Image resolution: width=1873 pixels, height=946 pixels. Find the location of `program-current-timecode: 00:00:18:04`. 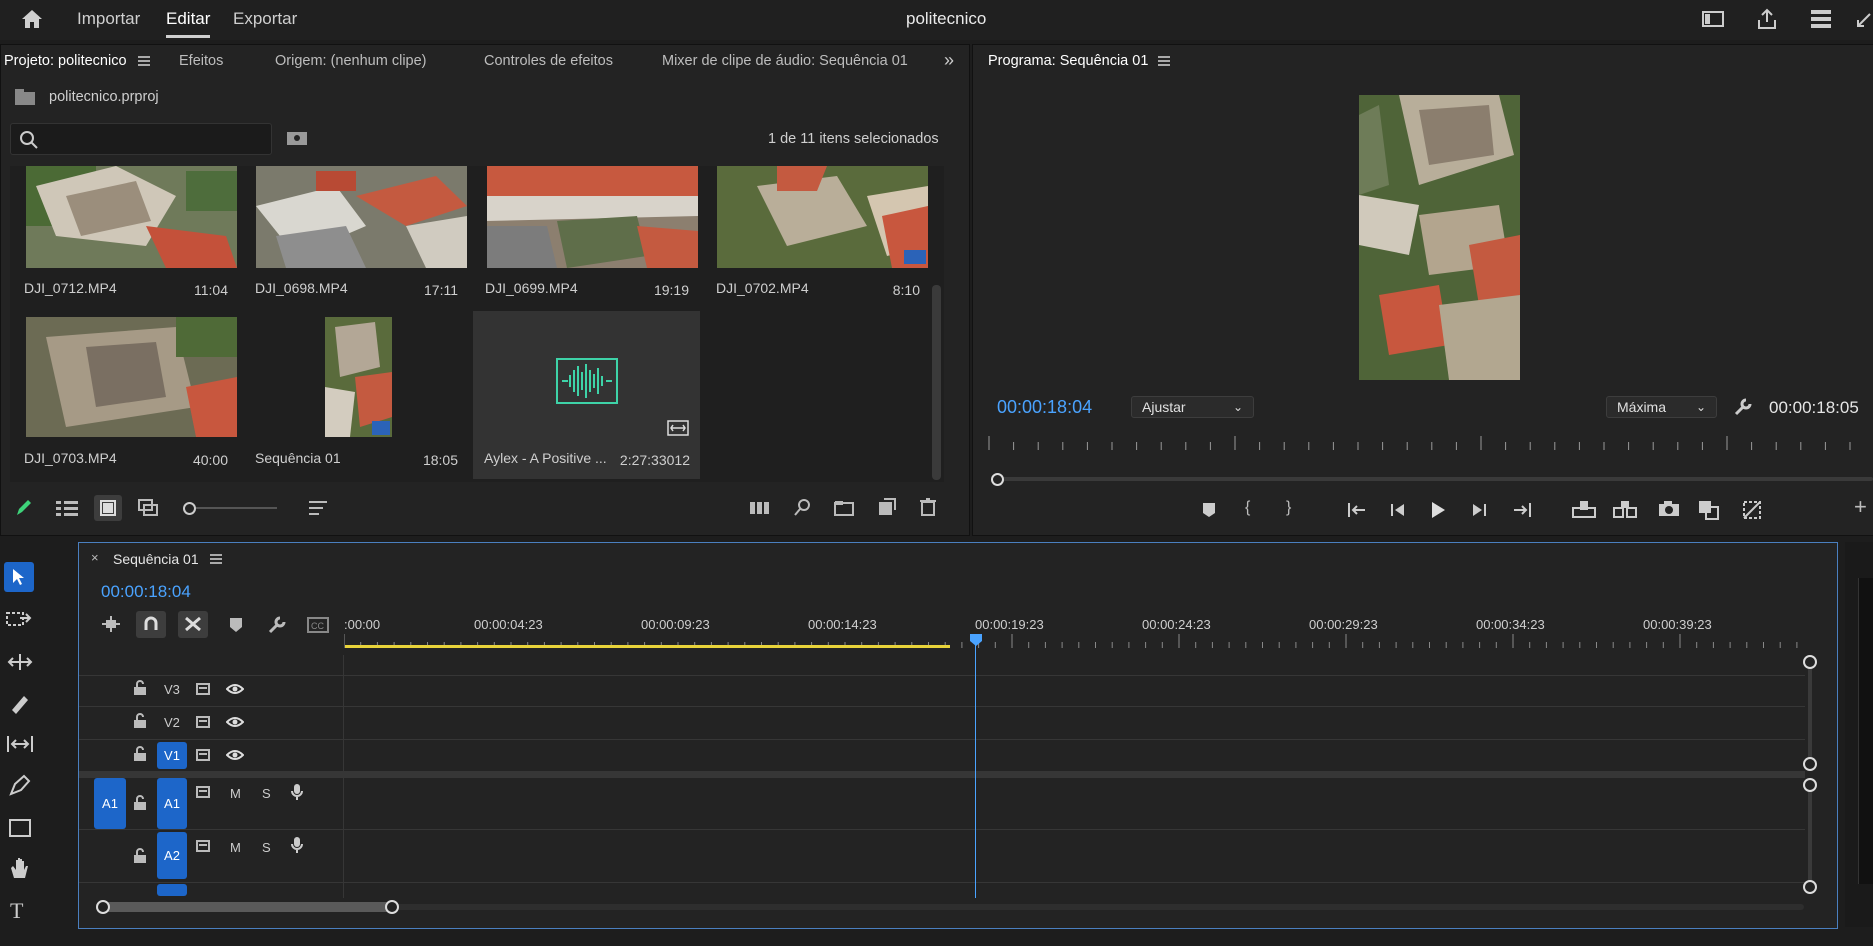

program-current-timecode: 00:00:18:04 is located at coordinates (1044, 407).